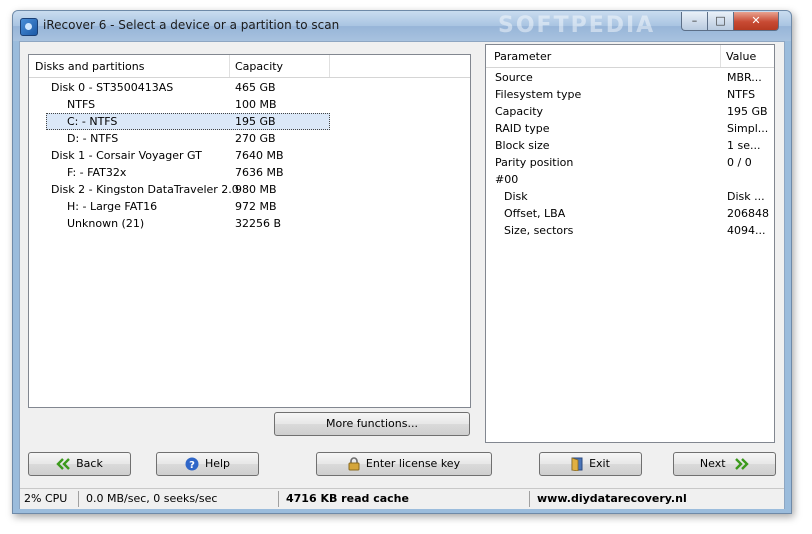  Describe the element at coordinates (152, 498) in the screenshot. I see `io-rate: 0.0 MB/sec, 0 seeks/sec` at that location.